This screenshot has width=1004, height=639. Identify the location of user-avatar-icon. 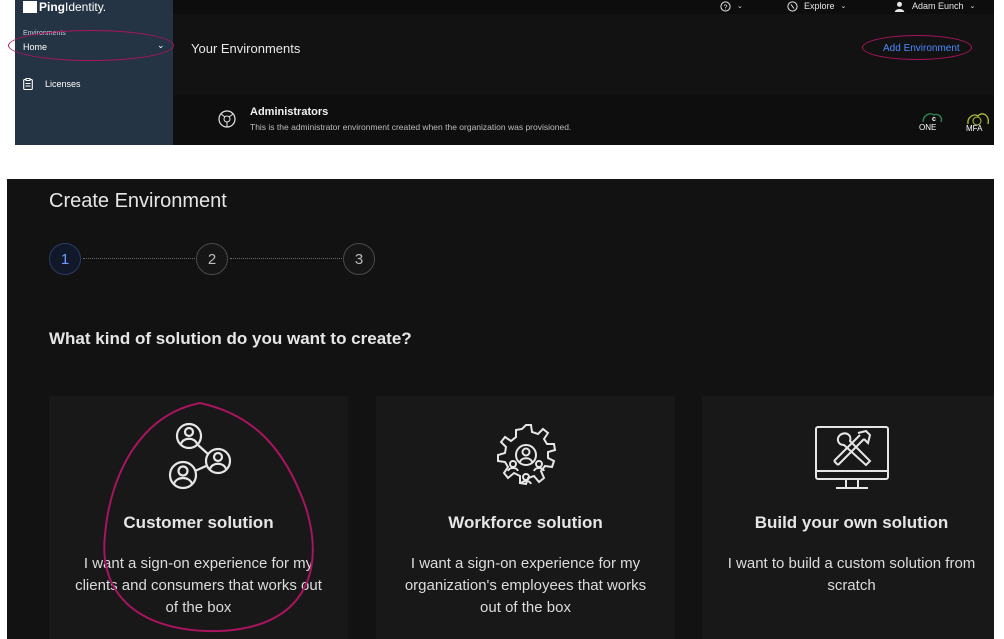
(899, 6).